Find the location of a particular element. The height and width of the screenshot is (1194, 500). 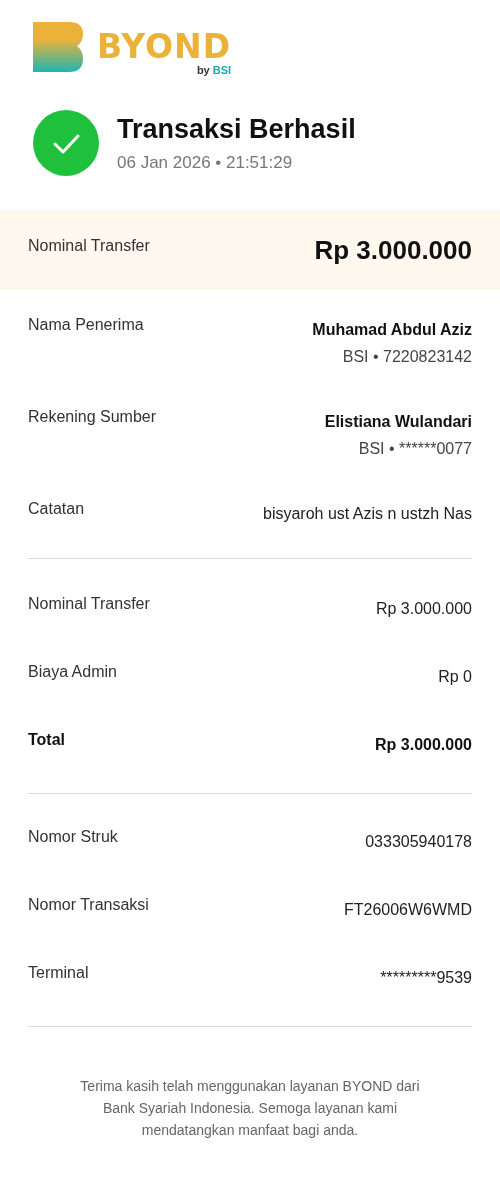

row-value: Muhamad Abdul Aziz is located at coordinates (392, 330).